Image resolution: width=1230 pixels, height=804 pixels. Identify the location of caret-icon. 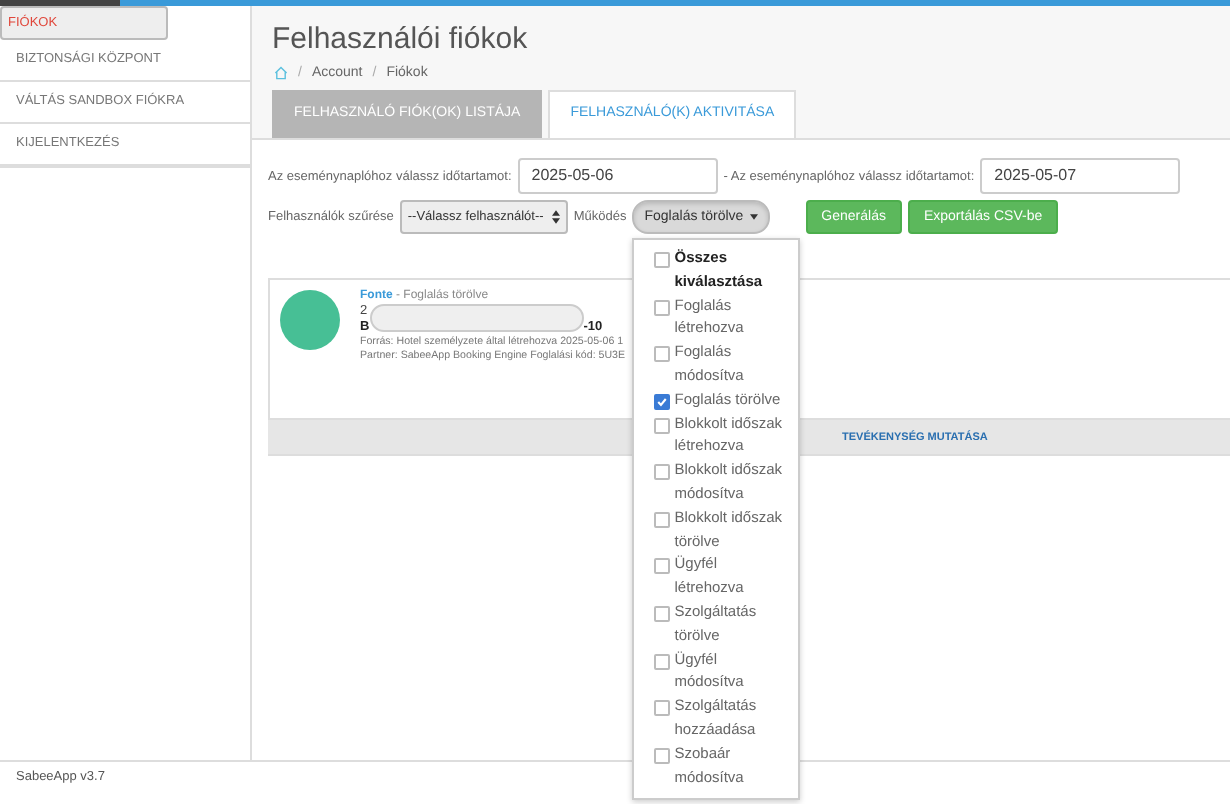
(753, 217).